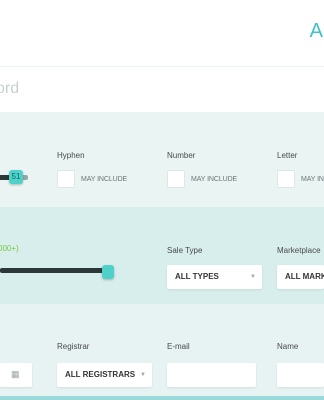 The width and height of the screenshot is (324, 400). Describe the element at coordinates (288, 346) in the screenshot. I see `name-label: Name` at that location.